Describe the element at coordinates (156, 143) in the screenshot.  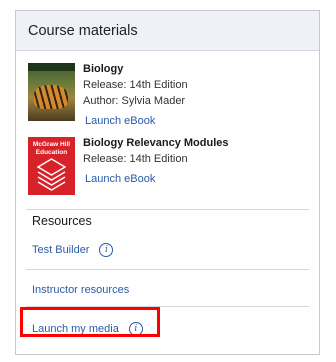
I see `book-title: Biology Relevancy Modules` at that location.